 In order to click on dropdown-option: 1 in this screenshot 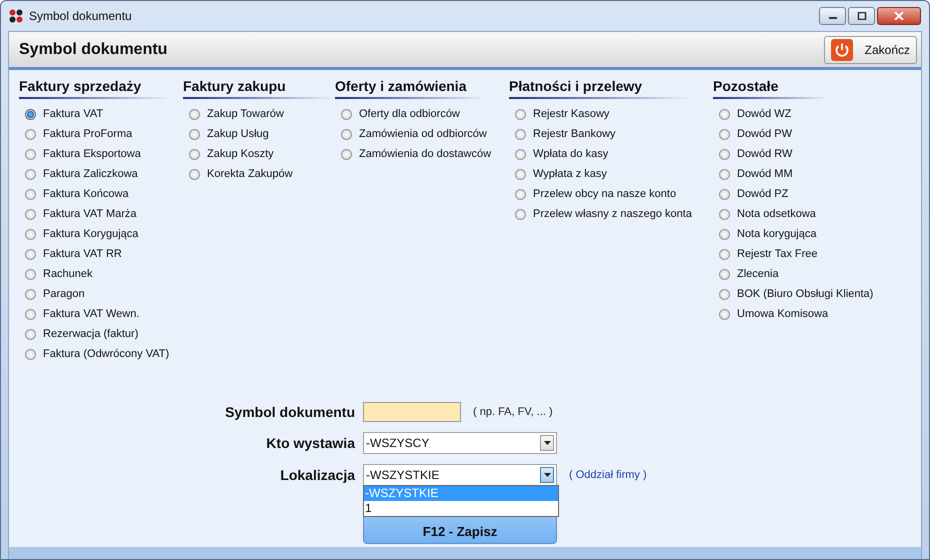, I will do `click(461, 508)`.